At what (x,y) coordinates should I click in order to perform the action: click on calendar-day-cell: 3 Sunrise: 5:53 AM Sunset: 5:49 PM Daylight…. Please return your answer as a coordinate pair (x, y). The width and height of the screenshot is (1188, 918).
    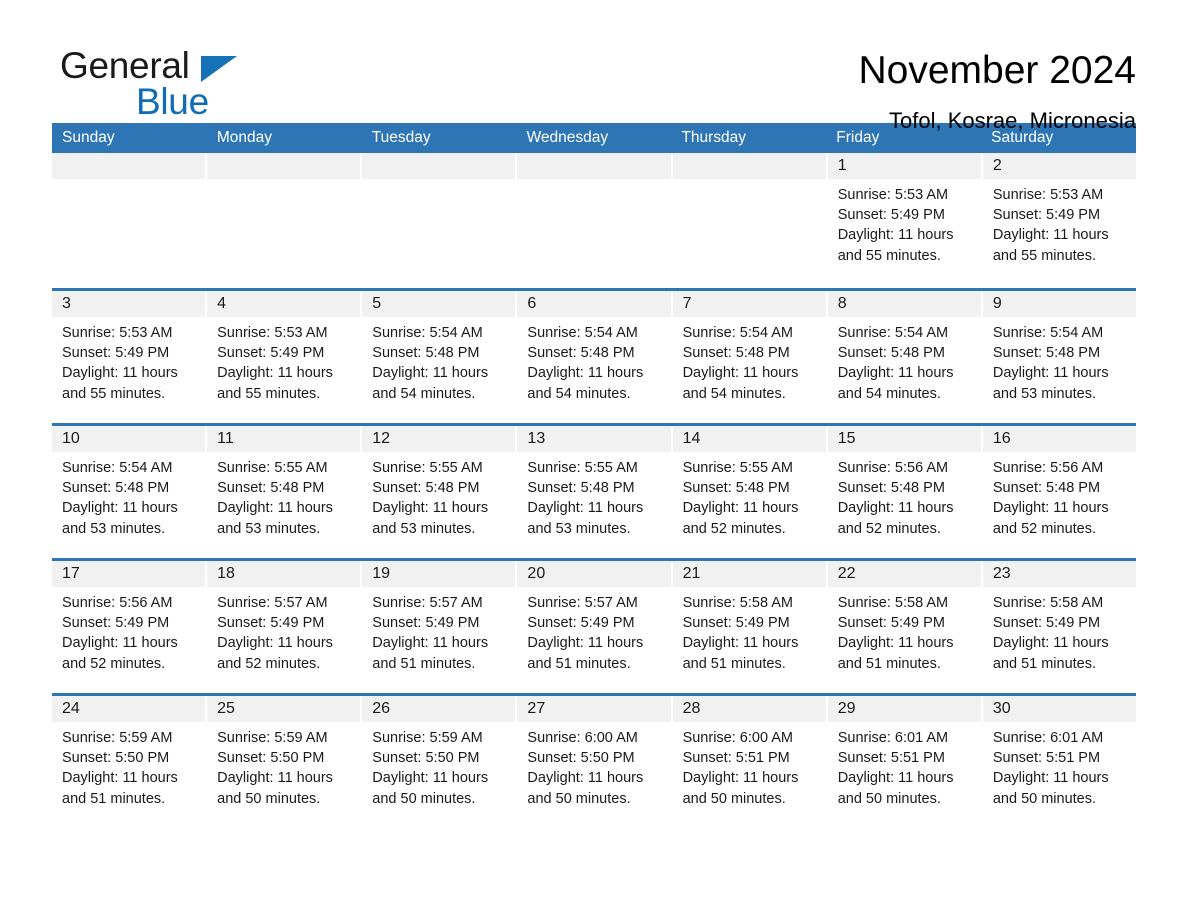
    Looking at the image, I should click on (130, 357).